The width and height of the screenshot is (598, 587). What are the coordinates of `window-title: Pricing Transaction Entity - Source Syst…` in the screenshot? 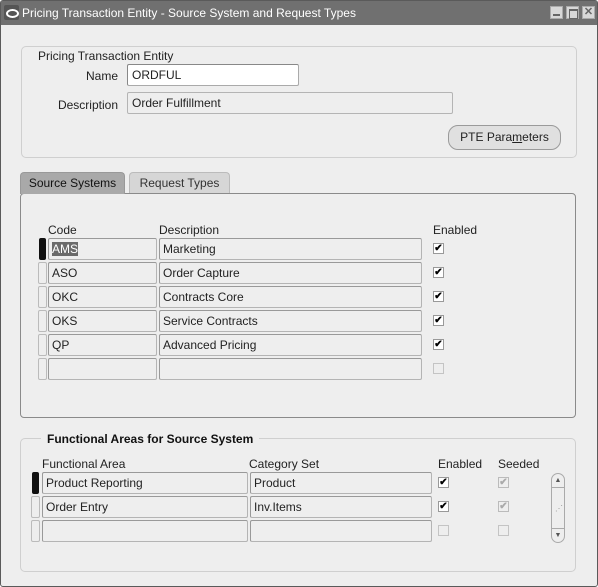 It's located at (189, 13).